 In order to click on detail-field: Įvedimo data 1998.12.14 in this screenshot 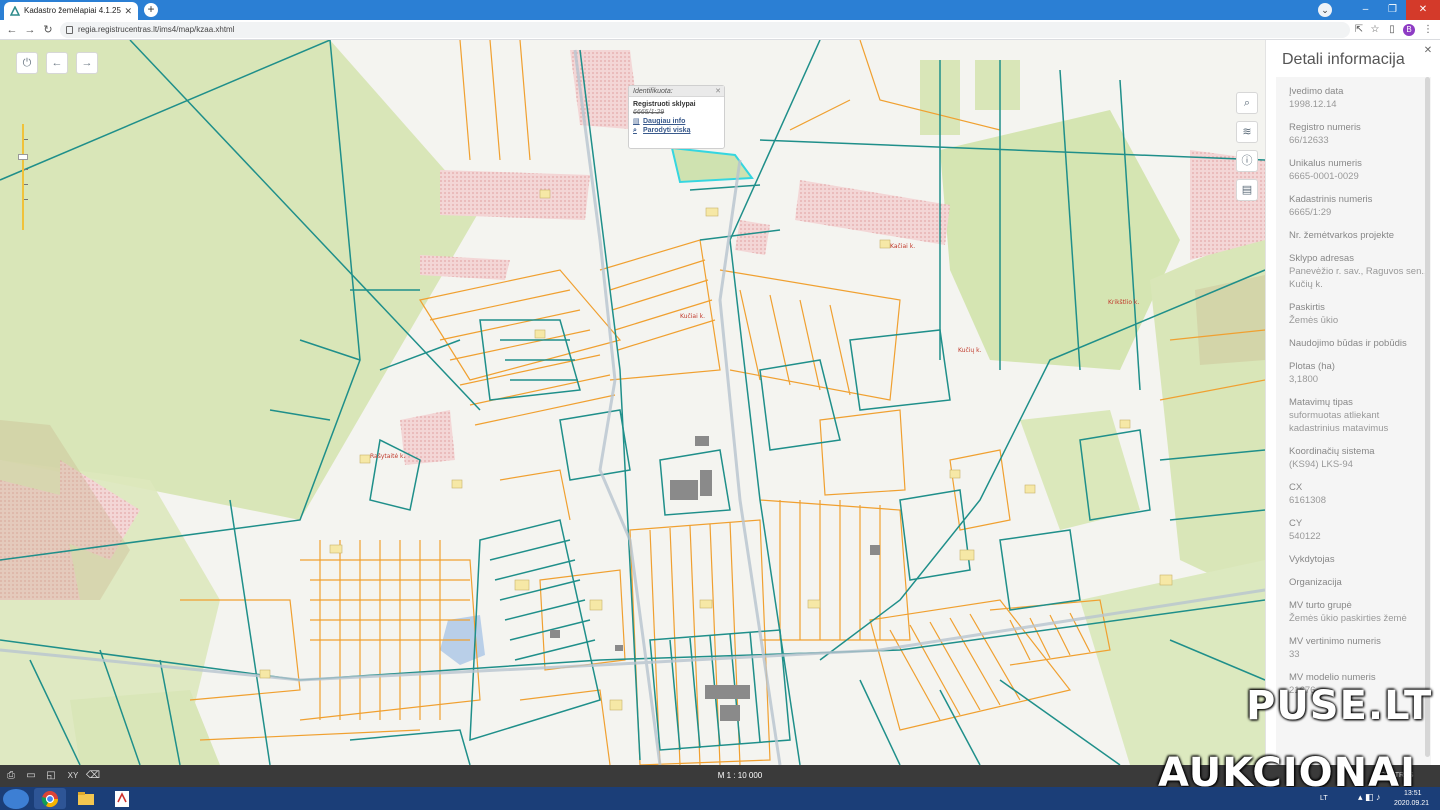, I will do `click(1353, 98)`.